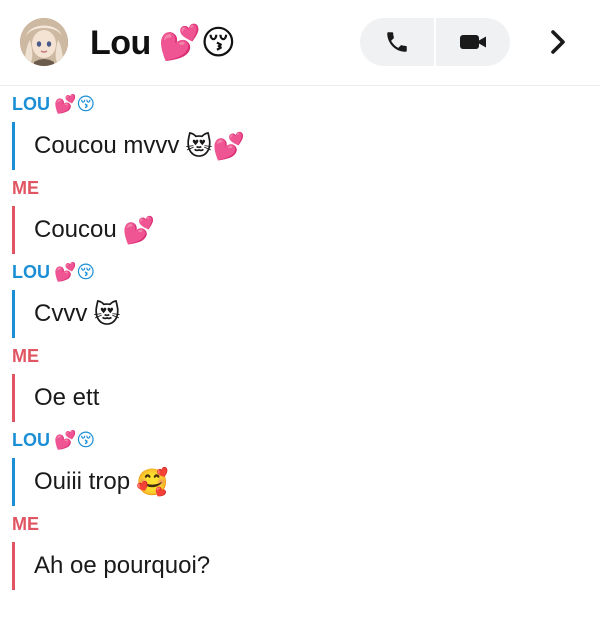  Describe the element at coordinates (82, 481) in the screenshot. I see `message-text: Ouiii trop` at that location.